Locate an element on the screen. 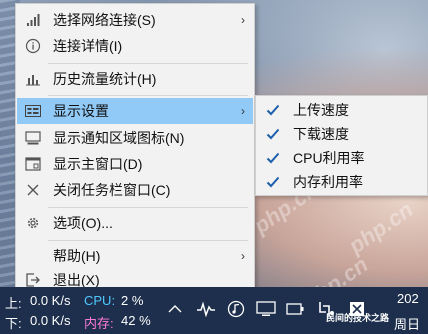  menu-item-display-settings: 显示设置 › is located at coordinates (135, 111).